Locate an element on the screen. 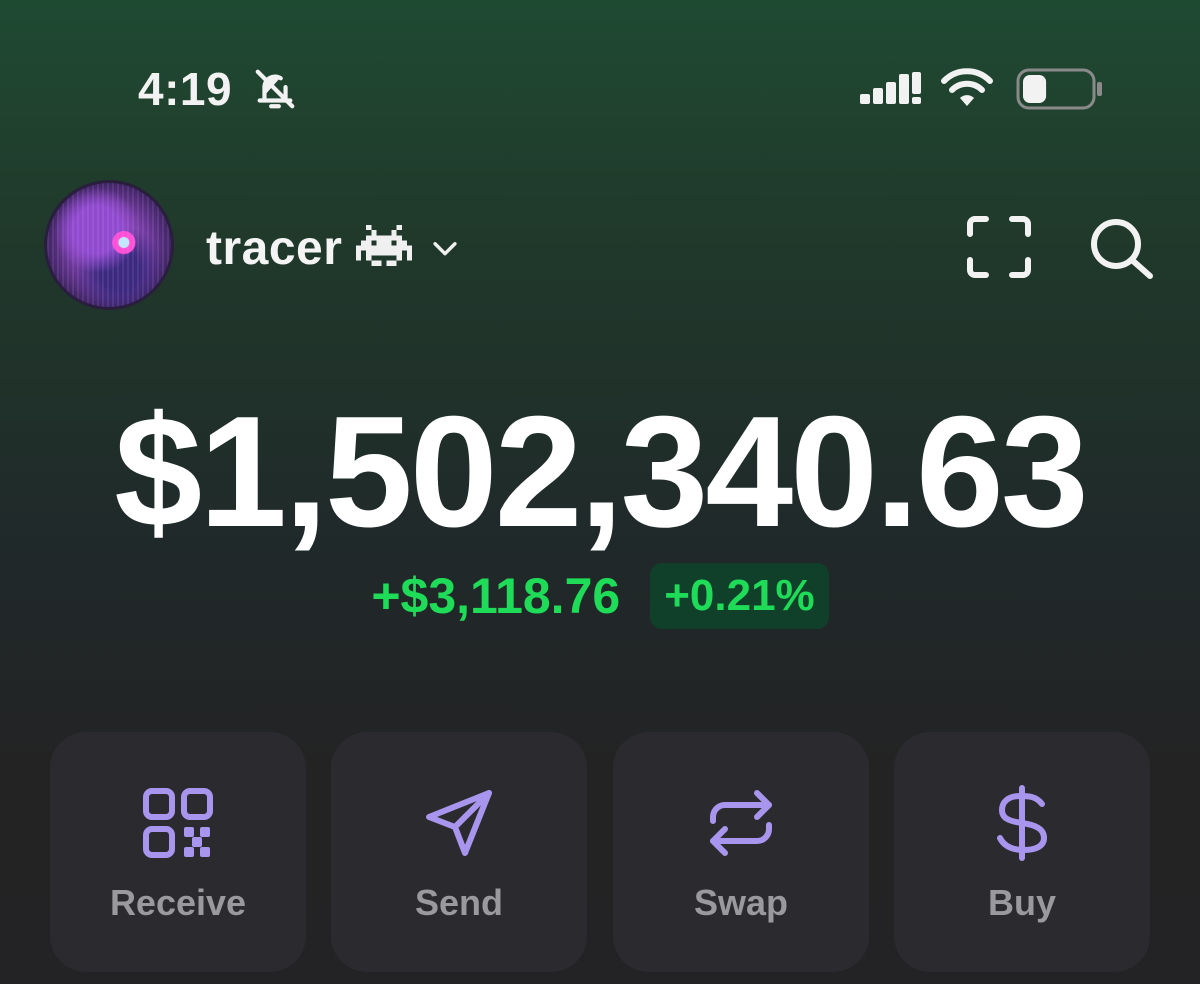 This screenshot has width=1200, height=984. buy-label: Buy is located at coordinates (1021, 902).